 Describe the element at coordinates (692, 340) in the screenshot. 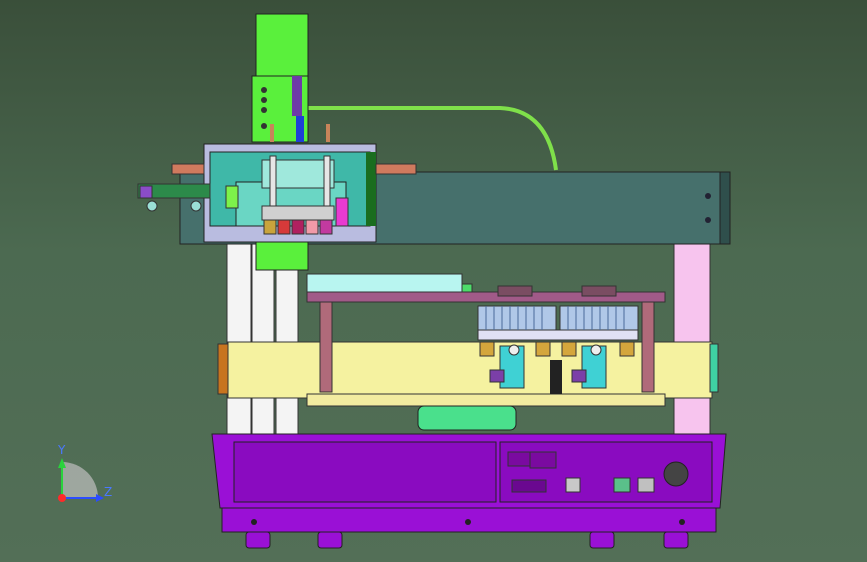

I see `right-support-column` at that location.